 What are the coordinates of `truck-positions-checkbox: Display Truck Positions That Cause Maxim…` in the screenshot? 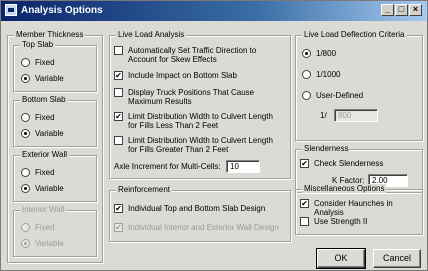 It's located at (184, 97).